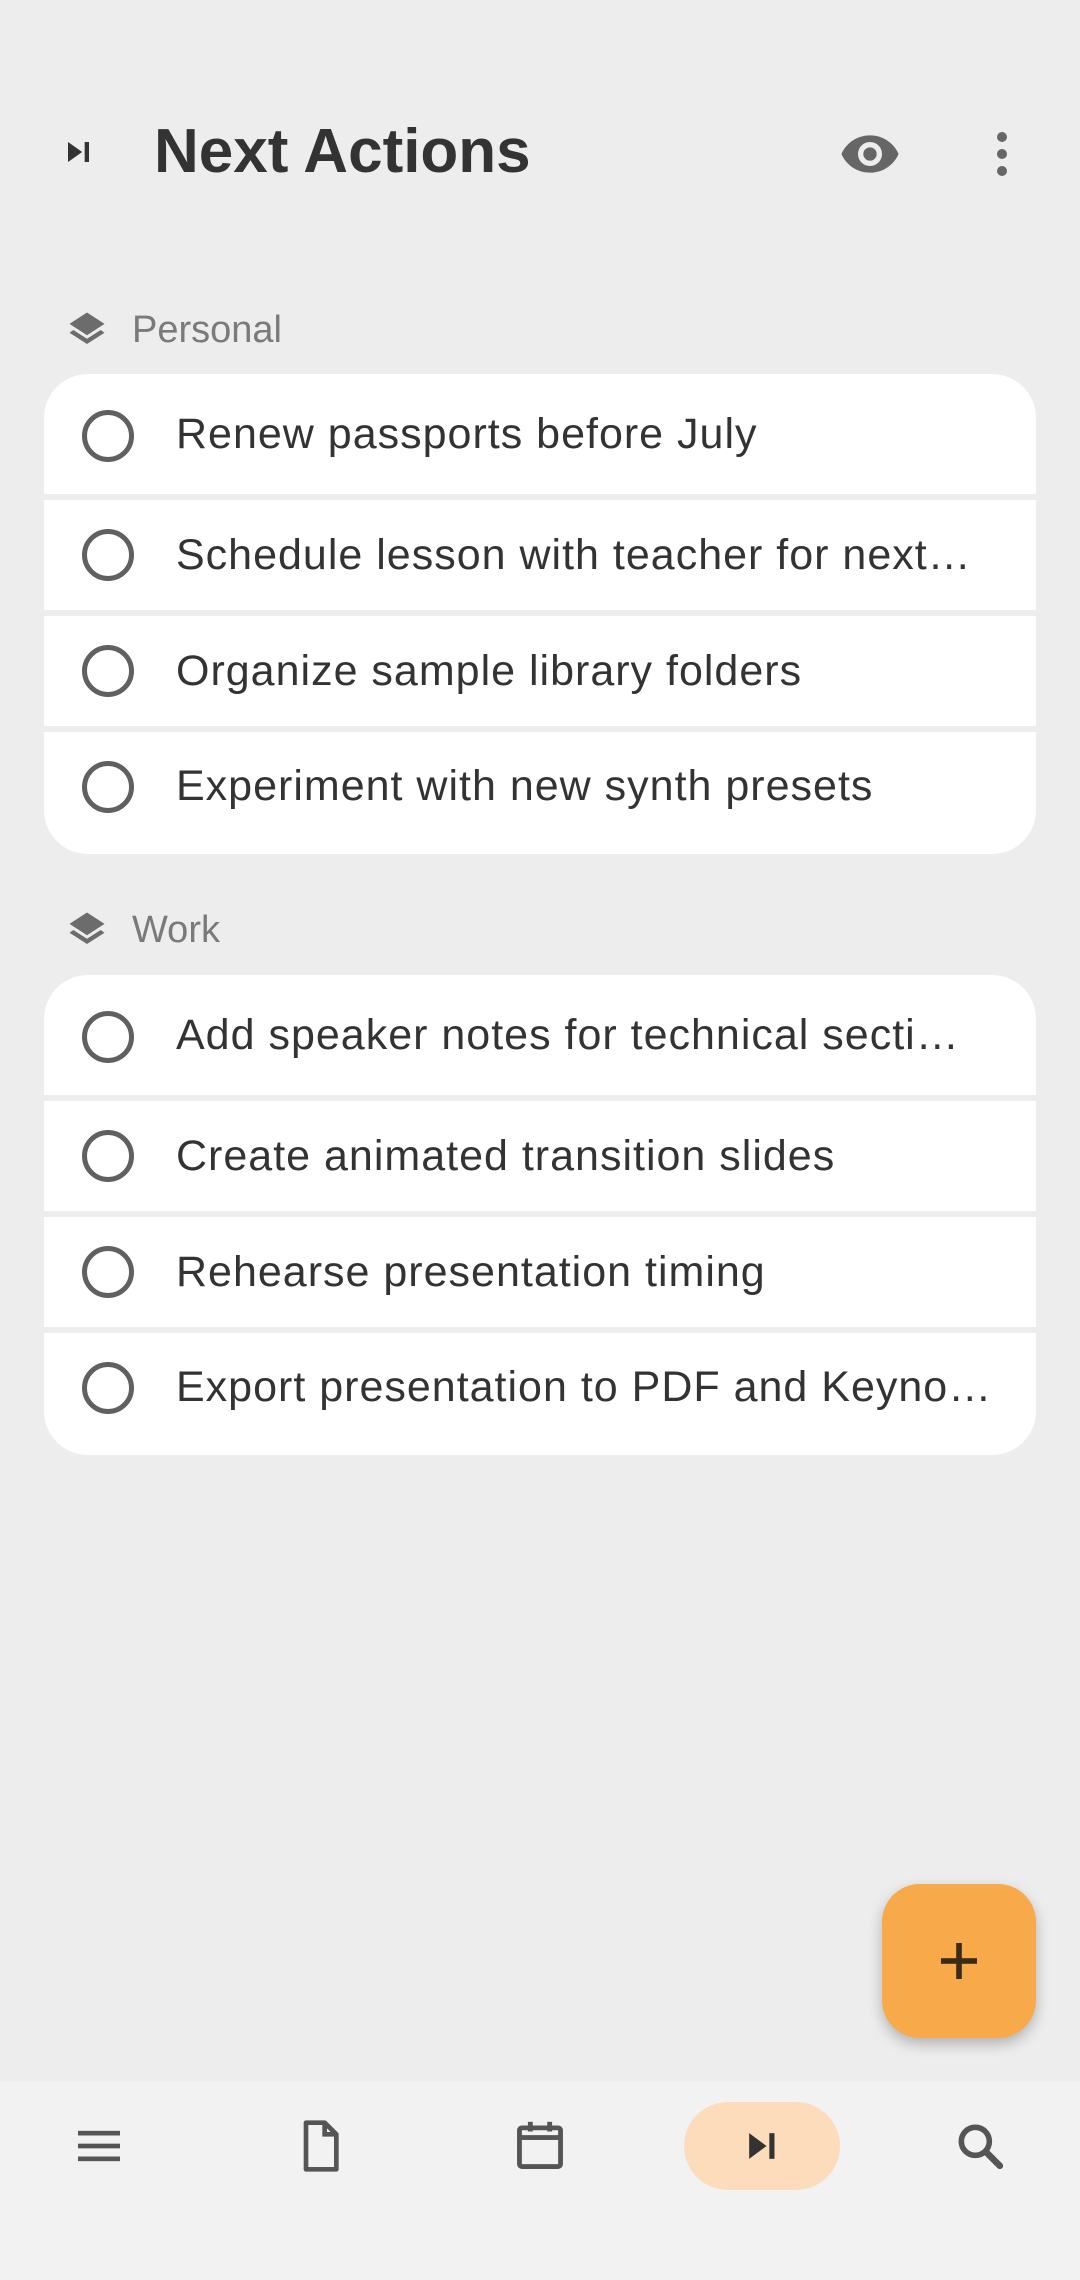  I want to click on task-title: Organize sample library folders, so click(489, 670).